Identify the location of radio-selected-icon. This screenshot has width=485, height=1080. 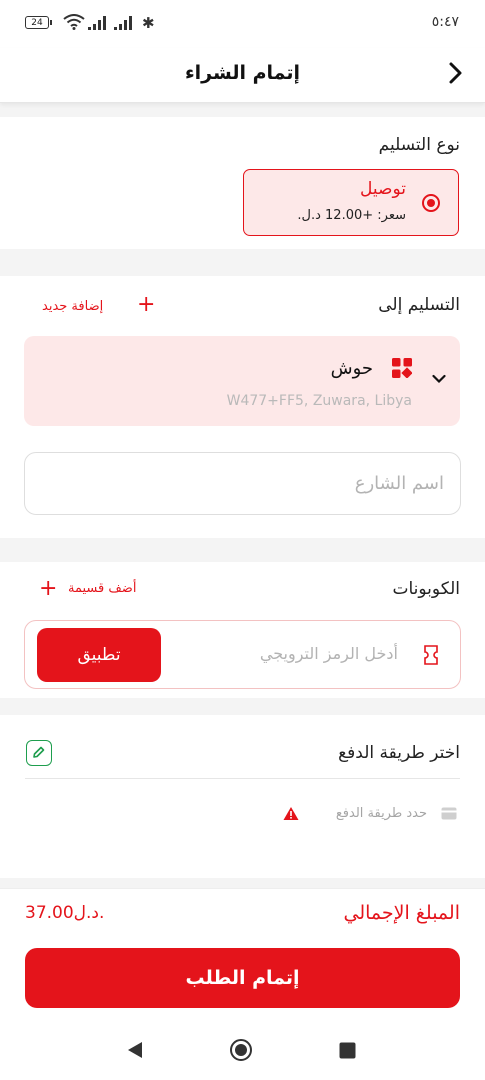
(431, 203).